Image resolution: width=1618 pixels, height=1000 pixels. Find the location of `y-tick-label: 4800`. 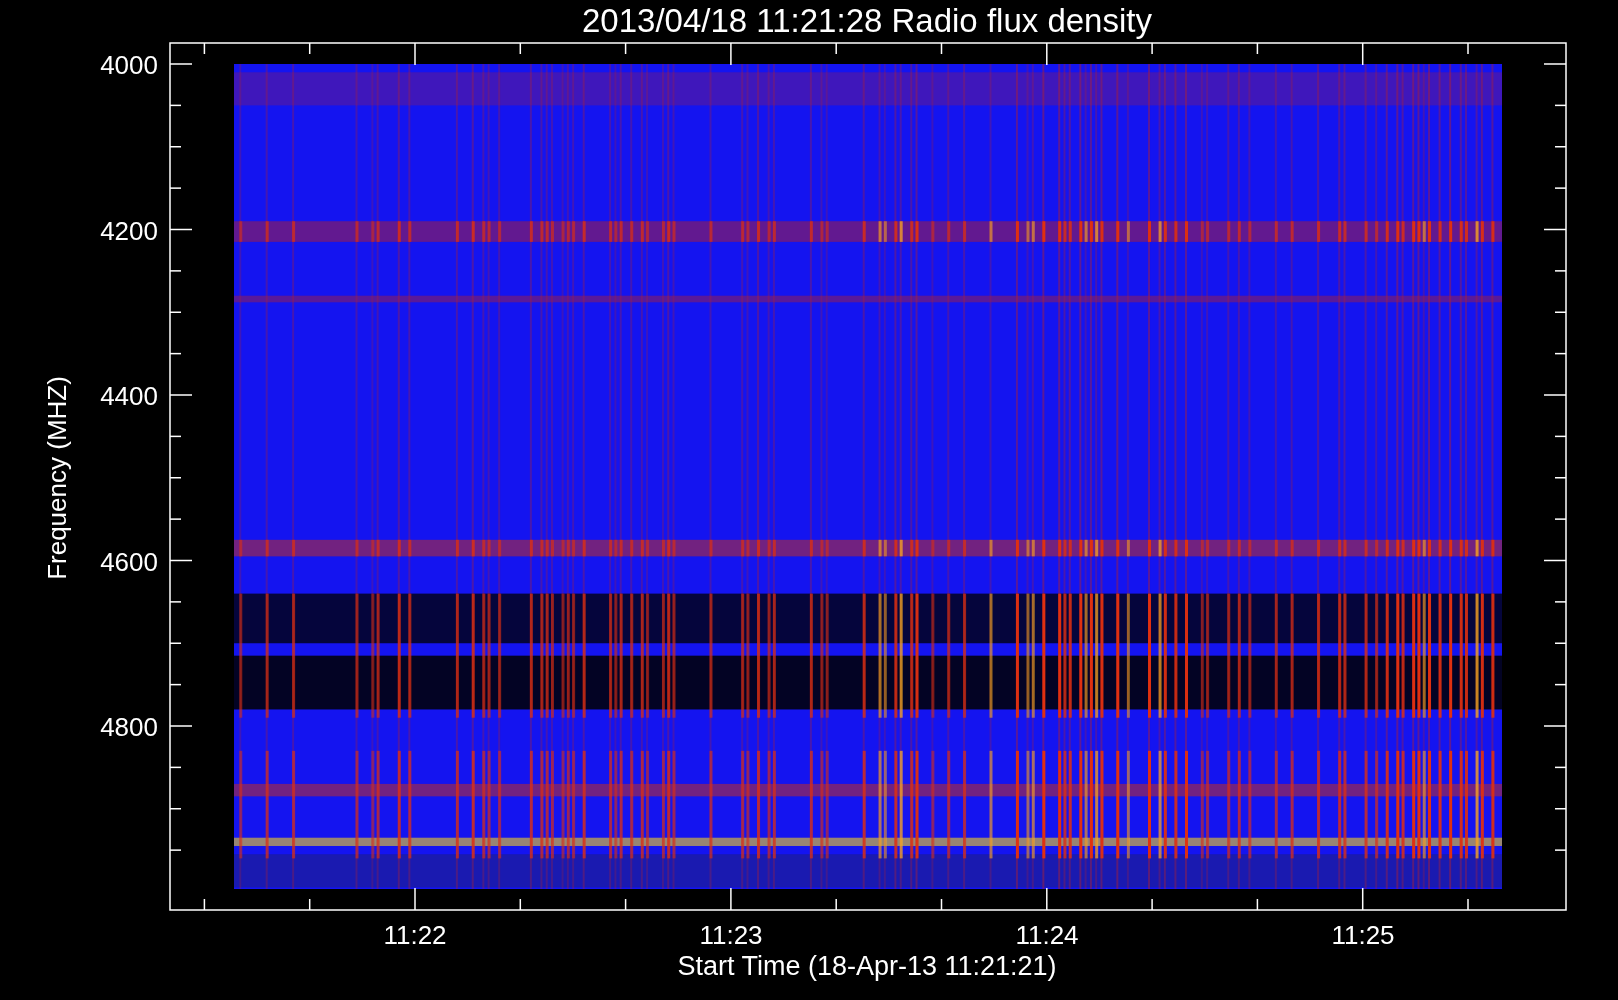

y-tick-label: 4800 is located at coordinates (129, 727).